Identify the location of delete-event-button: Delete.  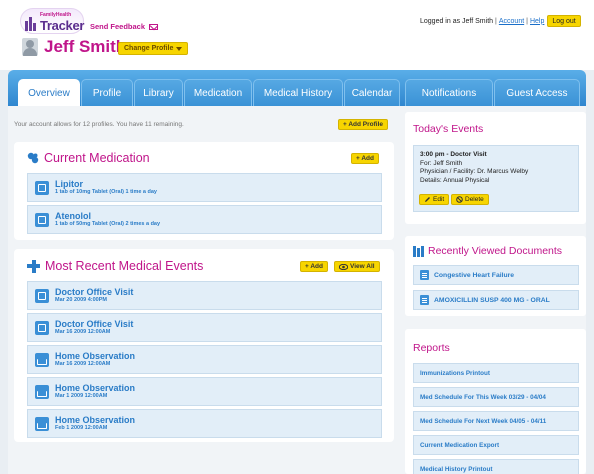
(470, 199).